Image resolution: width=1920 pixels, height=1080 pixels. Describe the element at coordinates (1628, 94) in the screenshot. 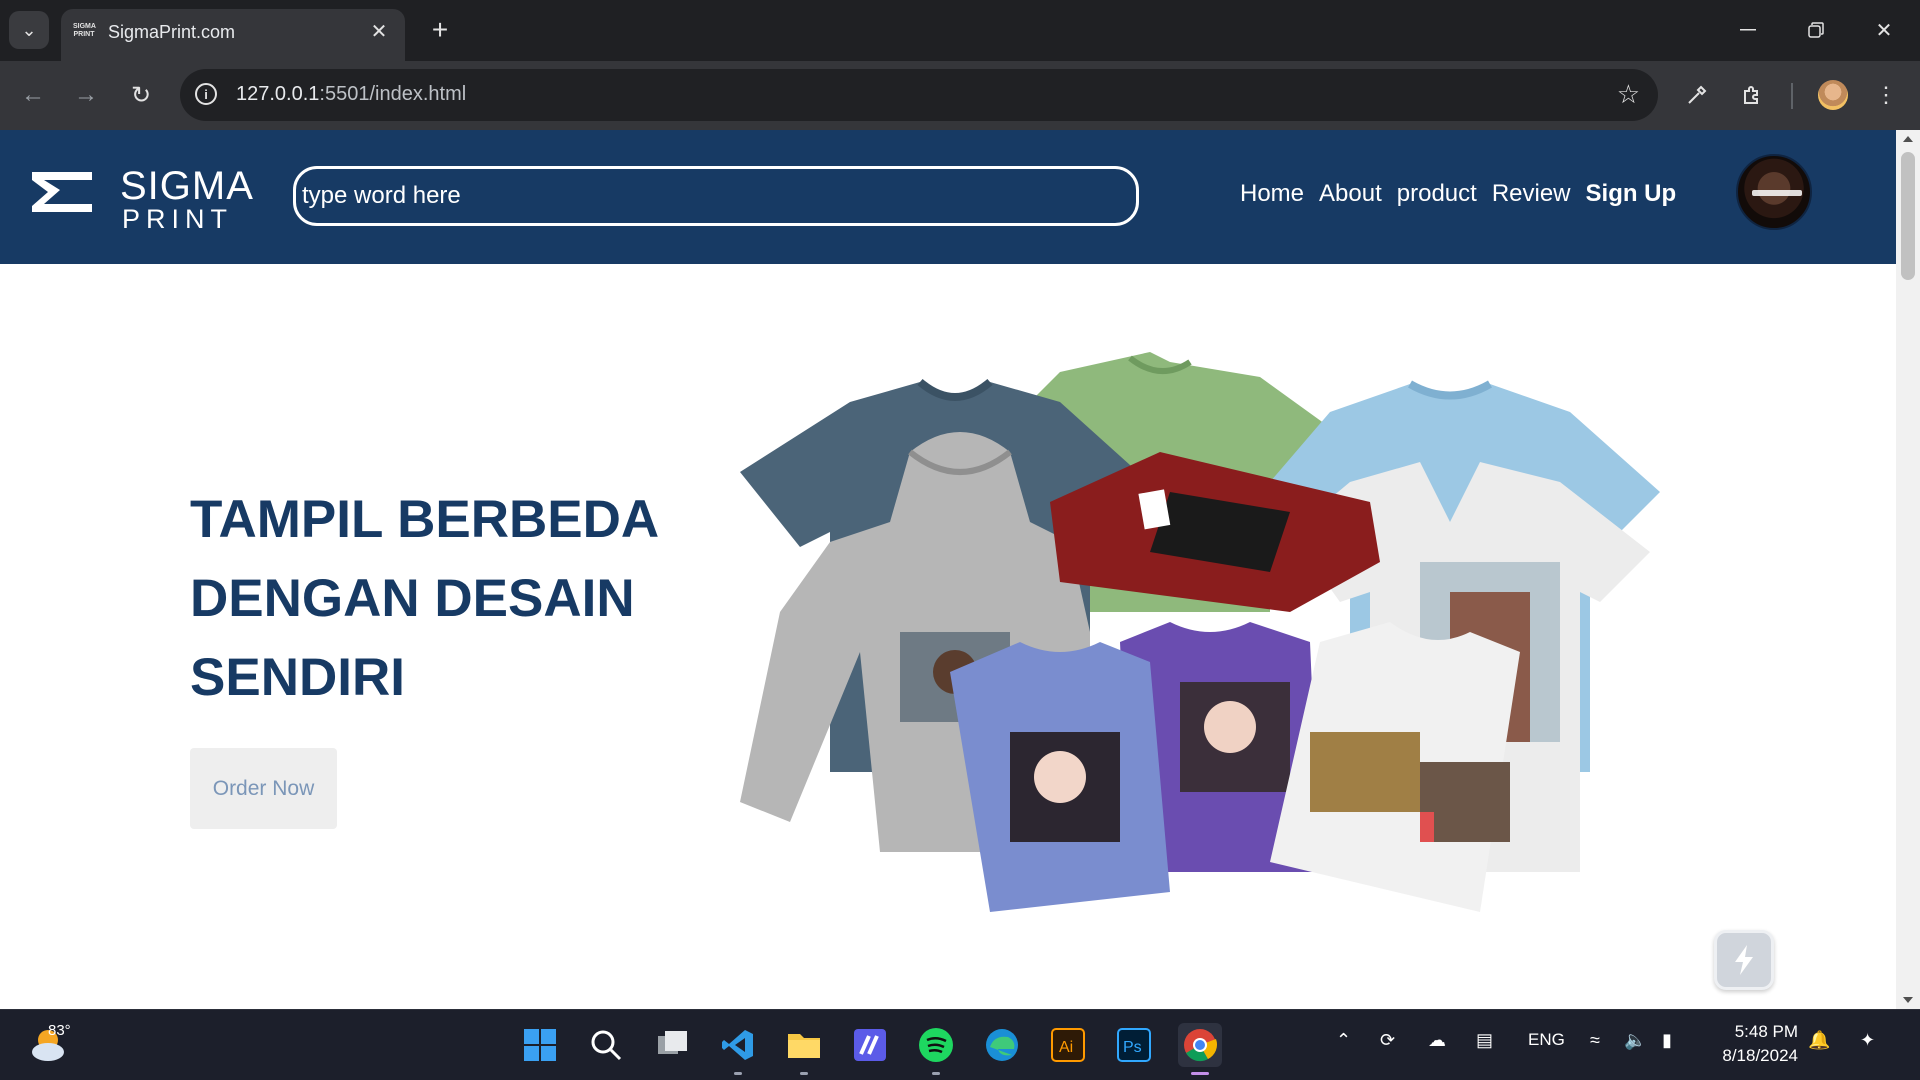

I see `bookmark-star-icon: ☆` at that location.